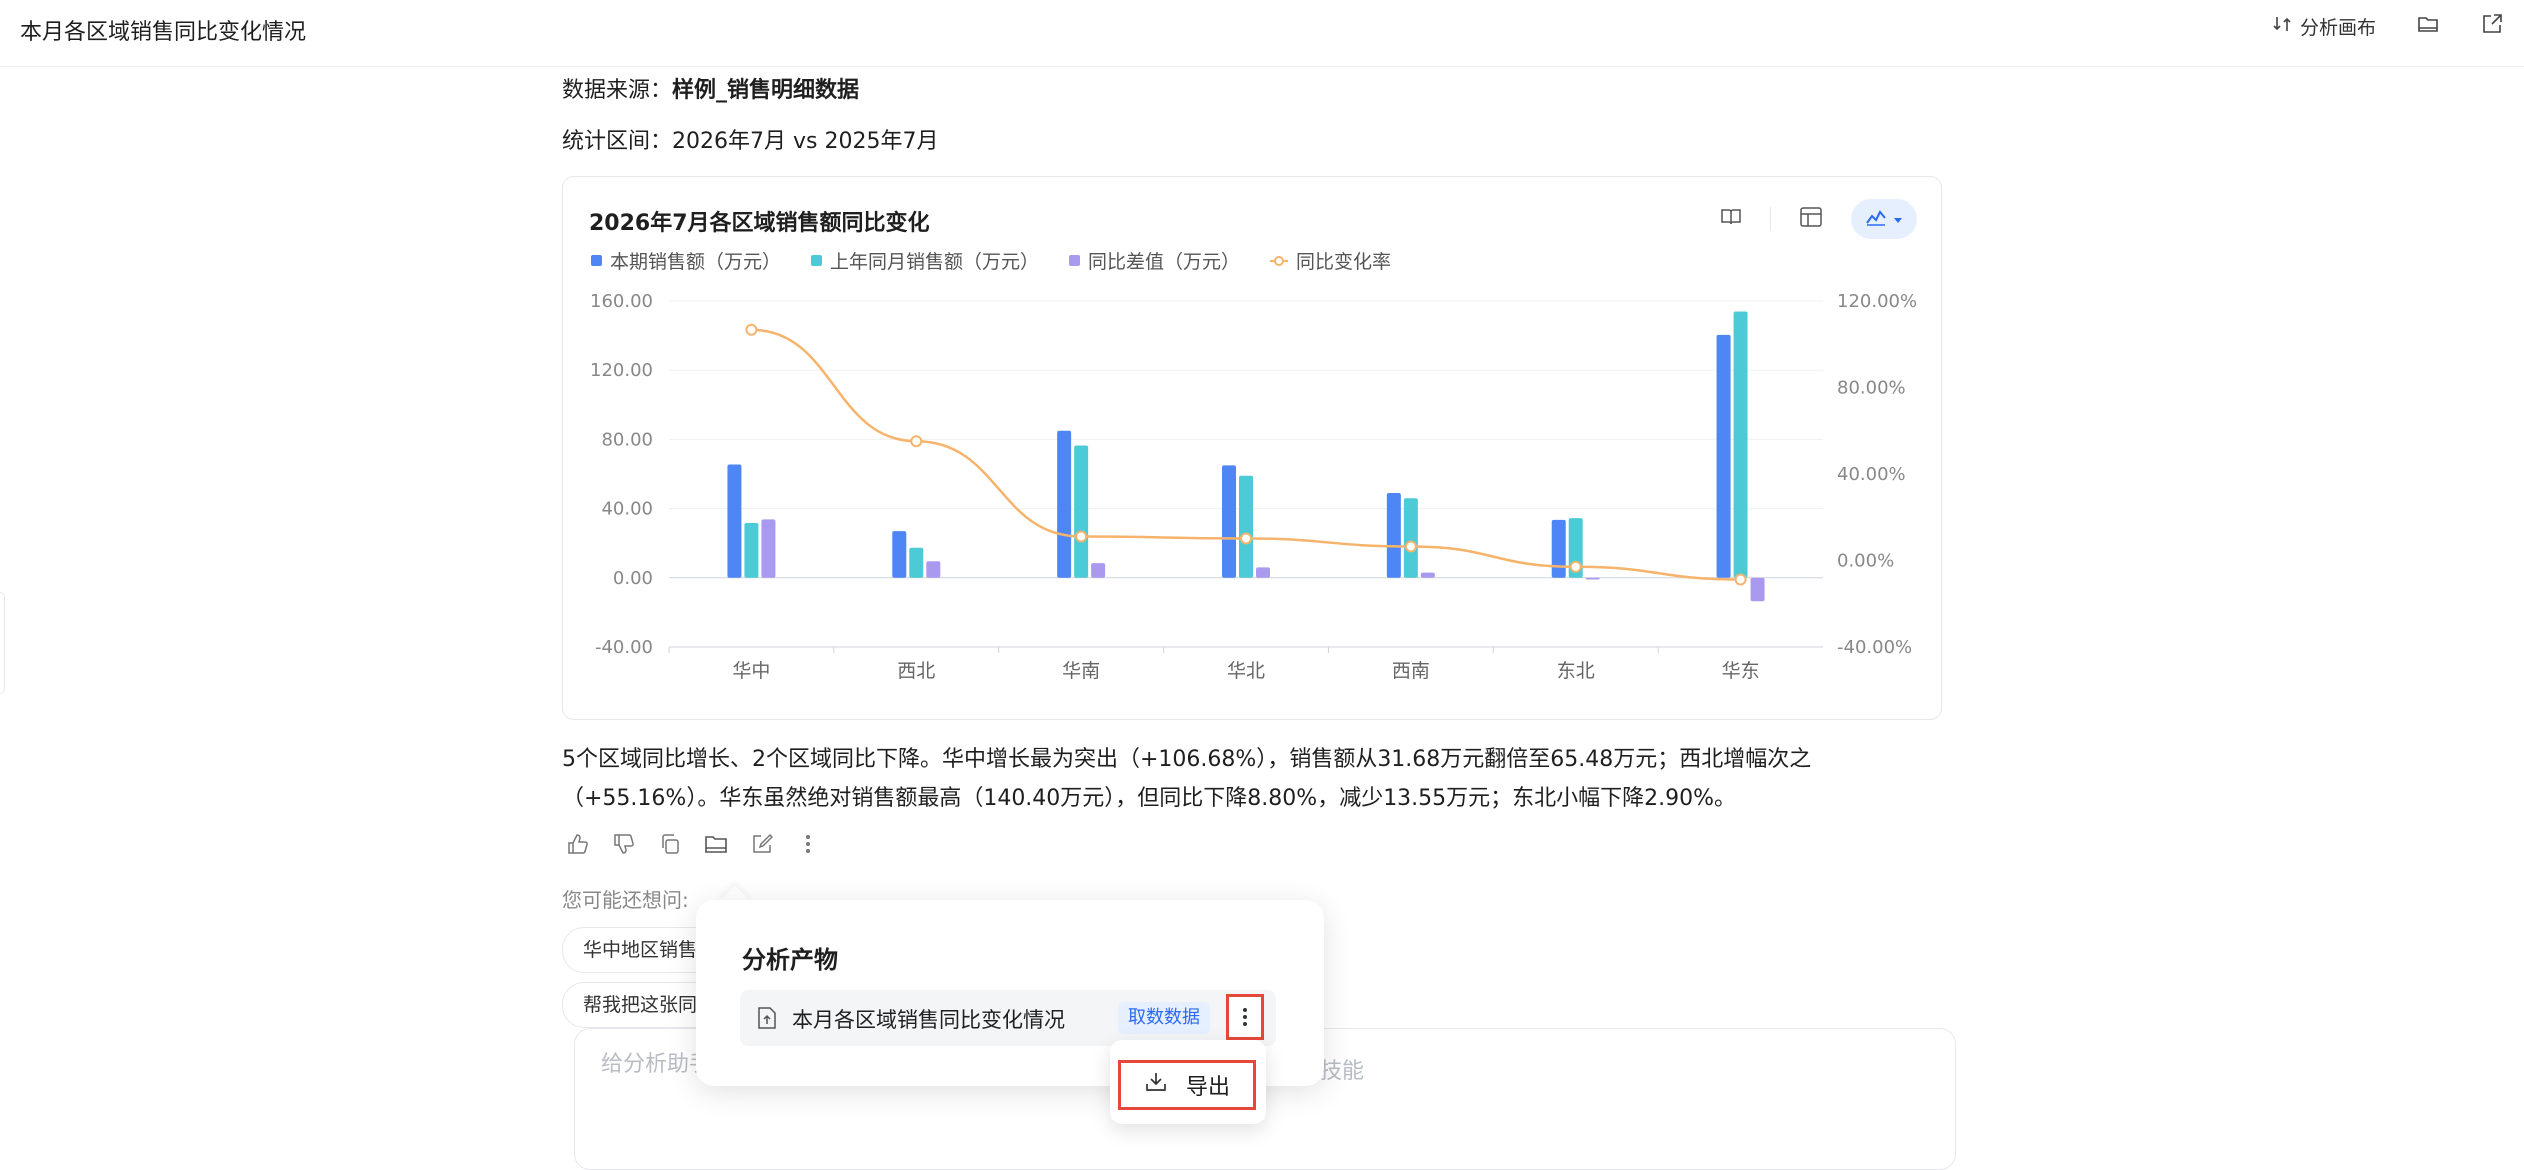  Describe the element at coordinates (1246, 671) in the screenshot. I see `x-tick-label: 华北` at that location.